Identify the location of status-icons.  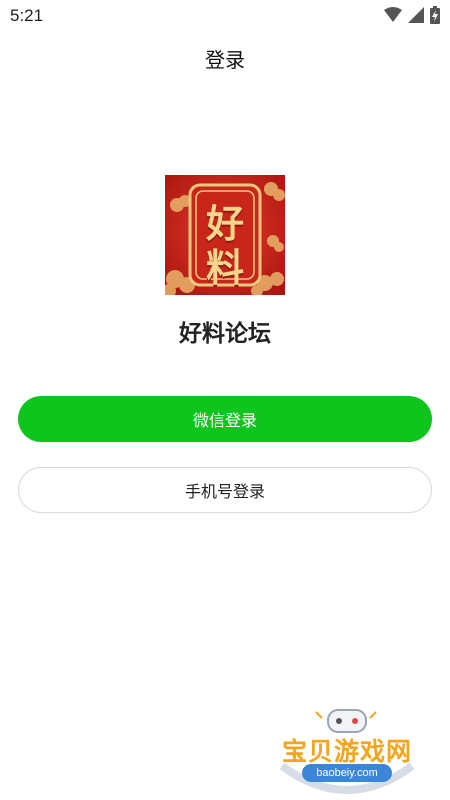
(412, 15).